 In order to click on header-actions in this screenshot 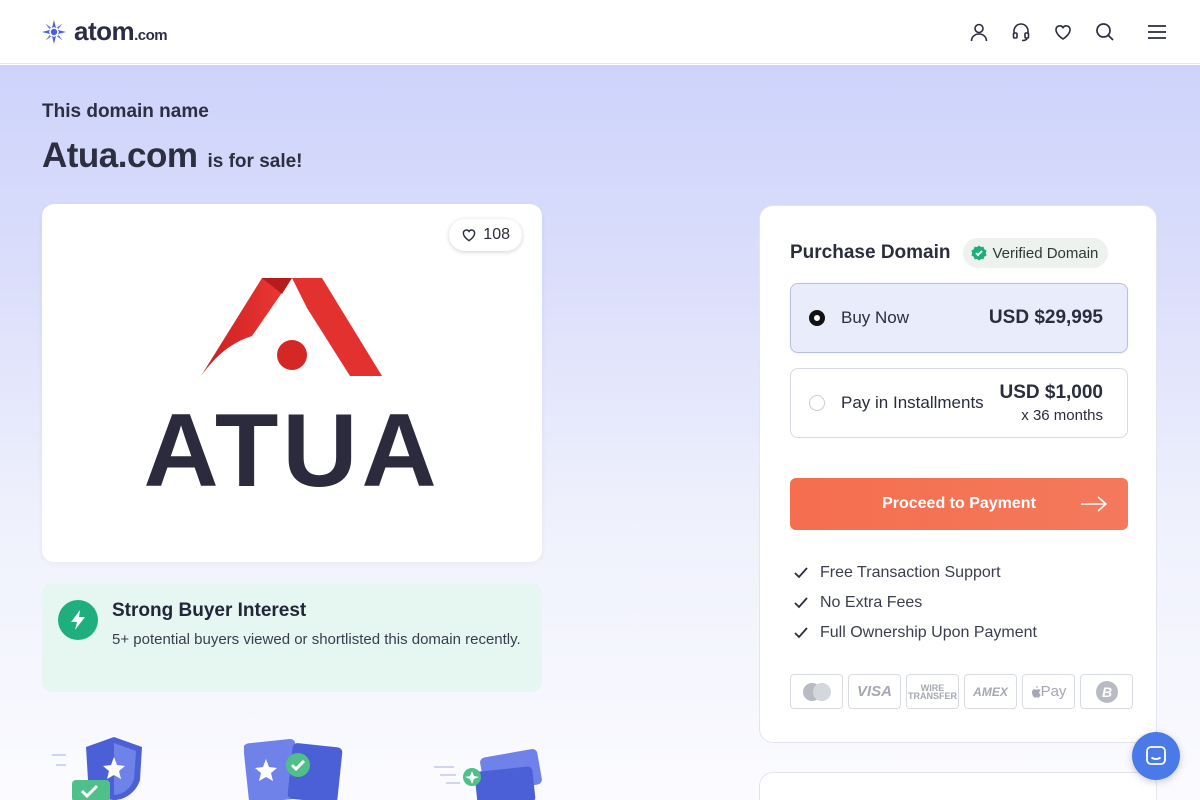, I will do `click(1065, 32)`.